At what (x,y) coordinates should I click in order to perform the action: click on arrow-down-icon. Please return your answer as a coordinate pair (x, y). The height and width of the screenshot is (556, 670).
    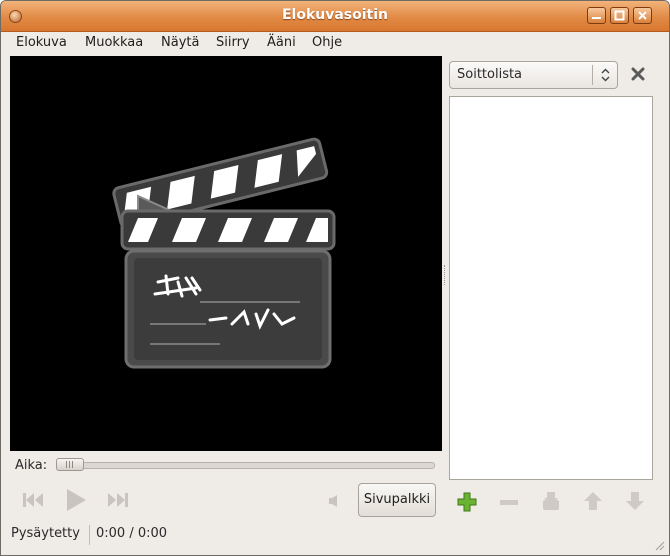
    Looking at the image, I should click on (635, 501).